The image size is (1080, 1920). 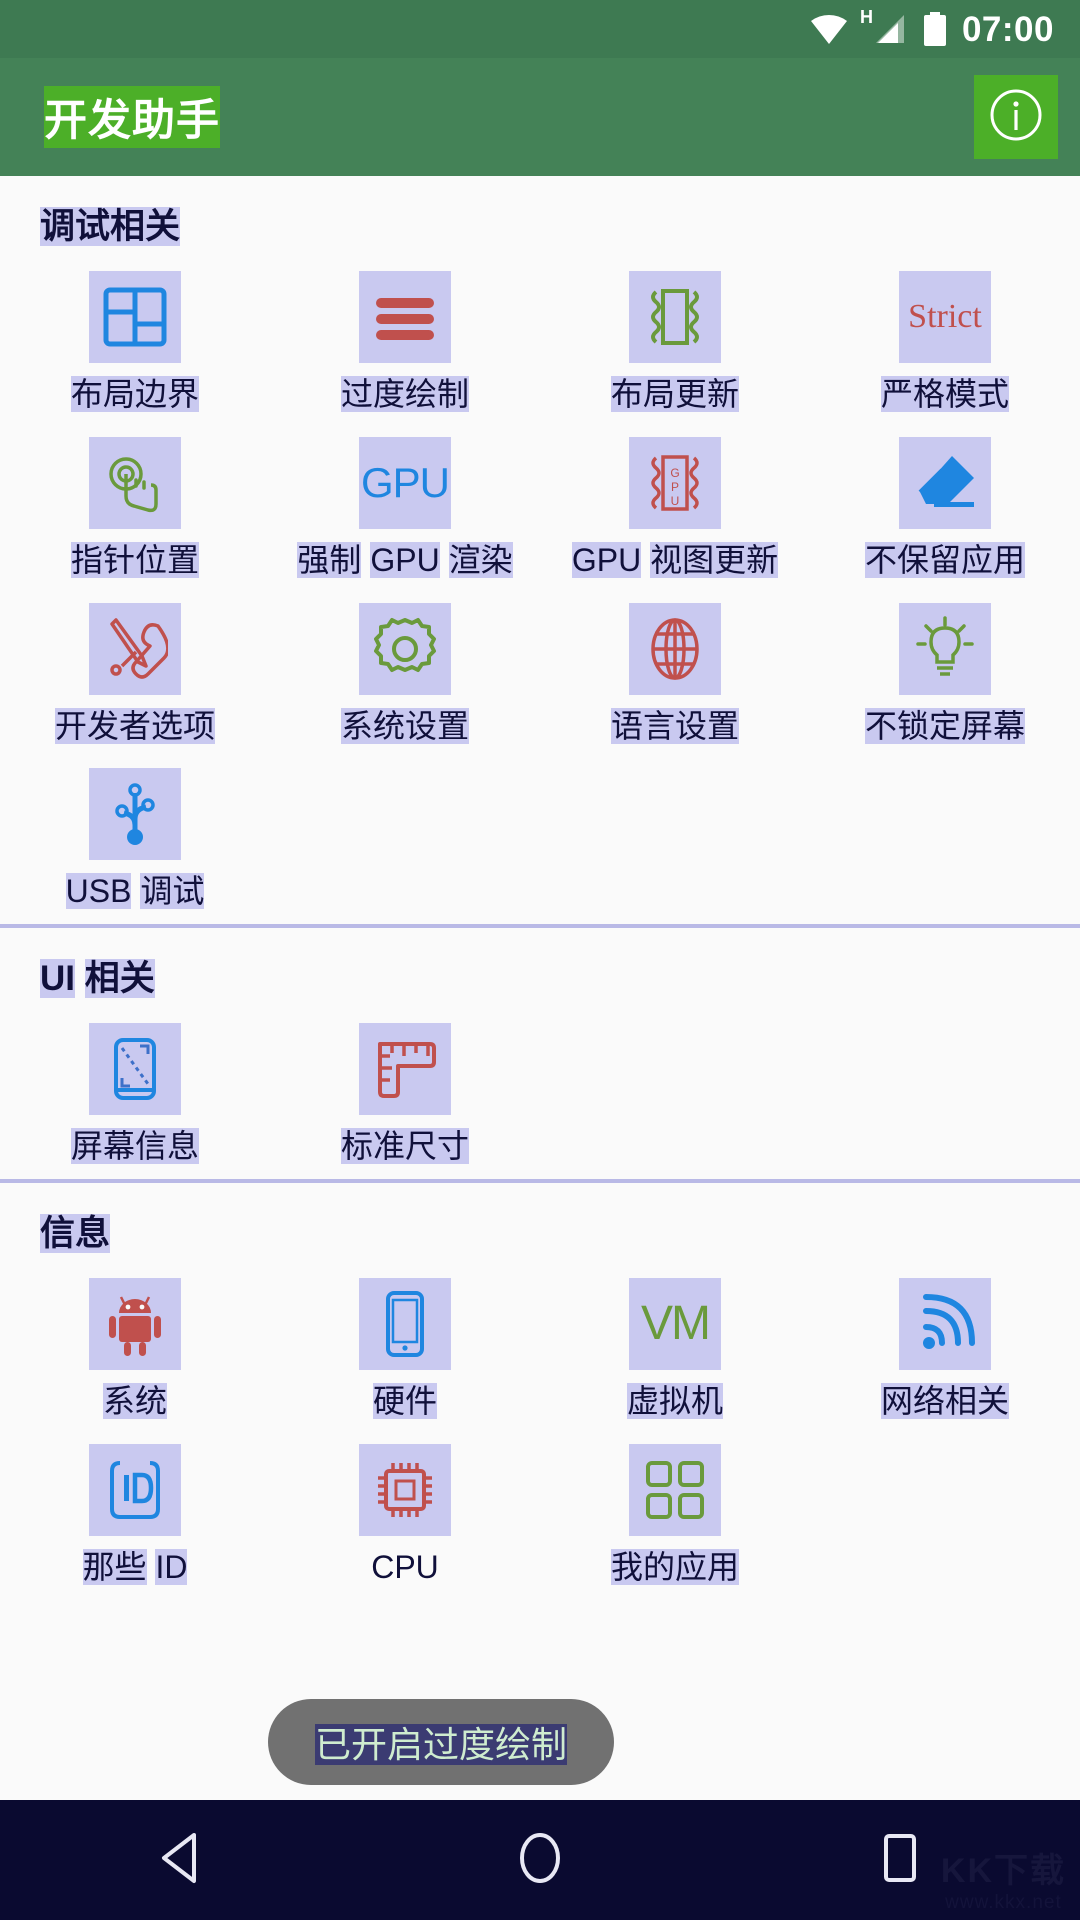 I want to click on recents-button, so click(x=900, y=1860).